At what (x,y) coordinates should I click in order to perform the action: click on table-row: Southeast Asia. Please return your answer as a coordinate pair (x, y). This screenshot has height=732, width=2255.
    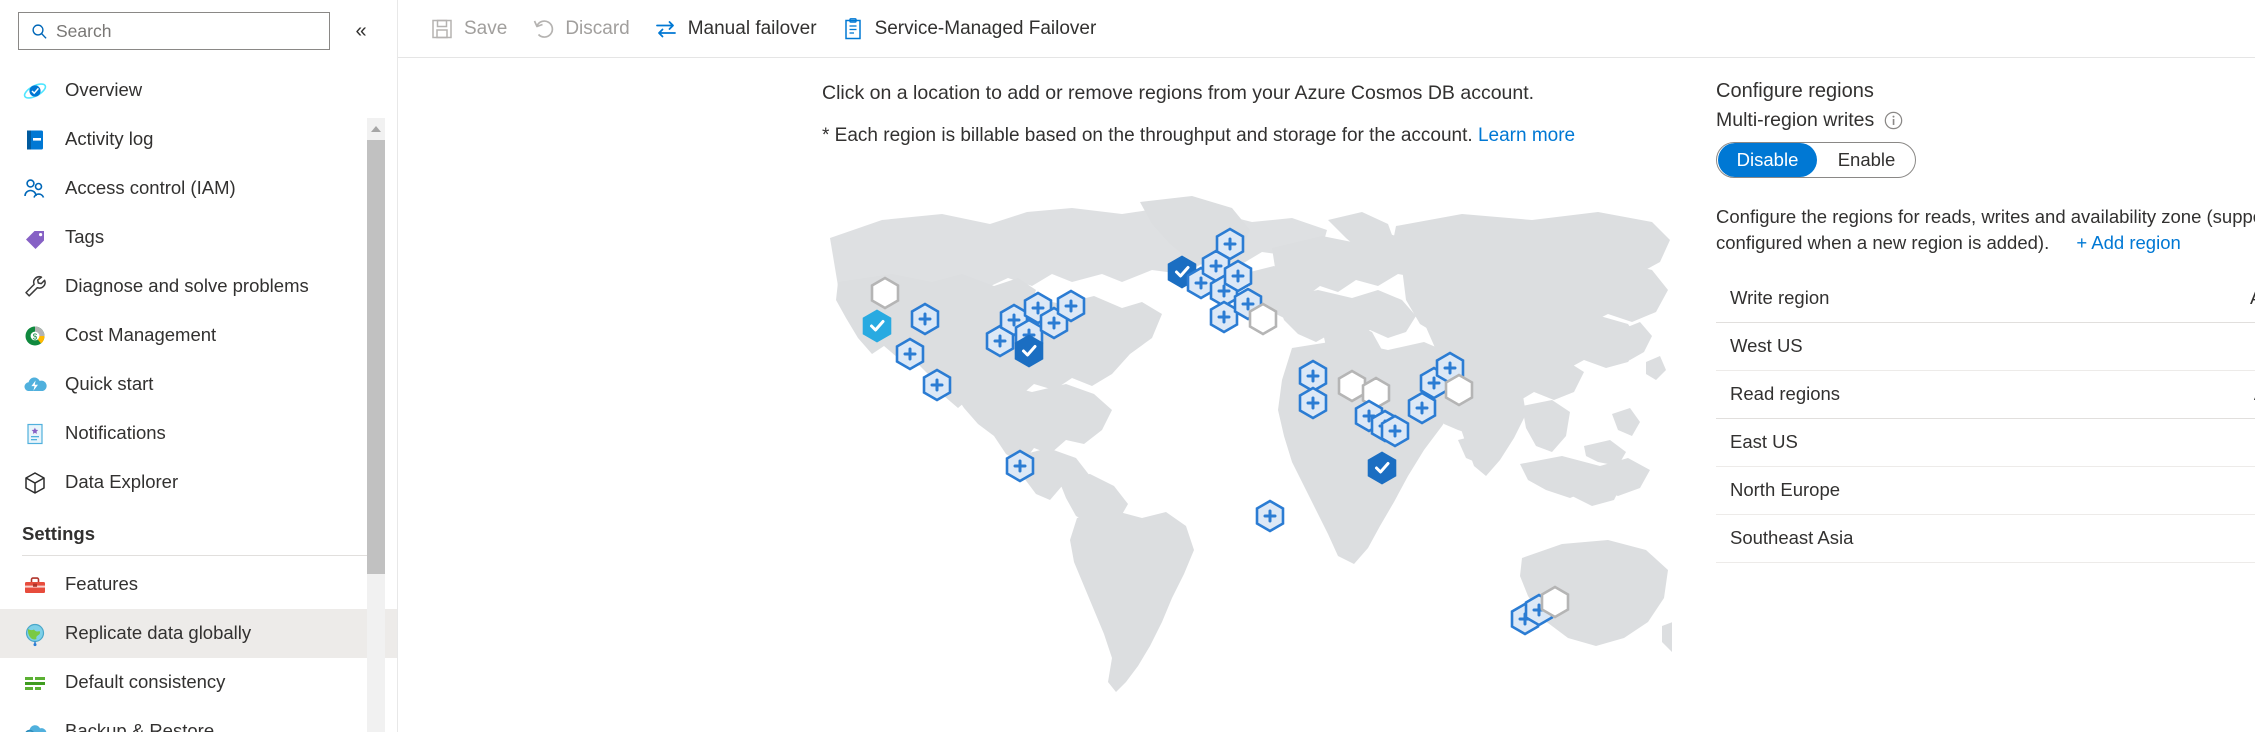
    Looking at the image, I should click on (1985, 539).